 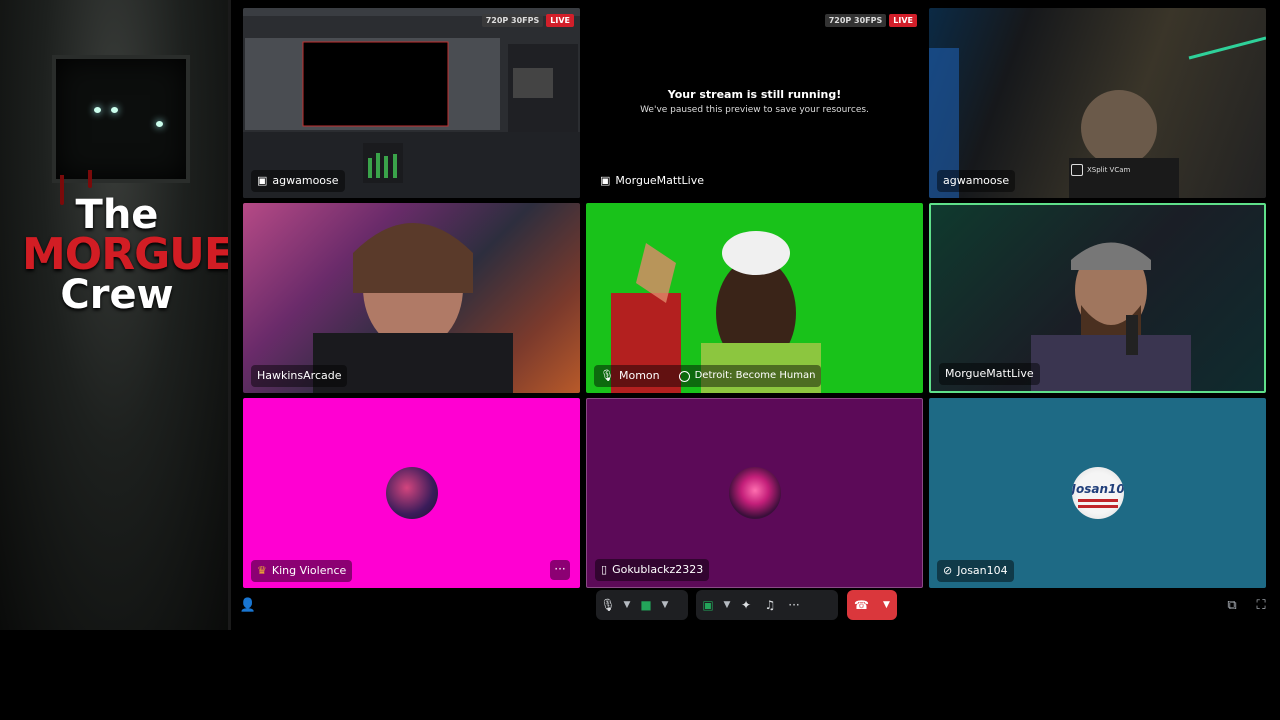 I want to click on mic-muted-icon: 🎙, so click(x=607, y=375).